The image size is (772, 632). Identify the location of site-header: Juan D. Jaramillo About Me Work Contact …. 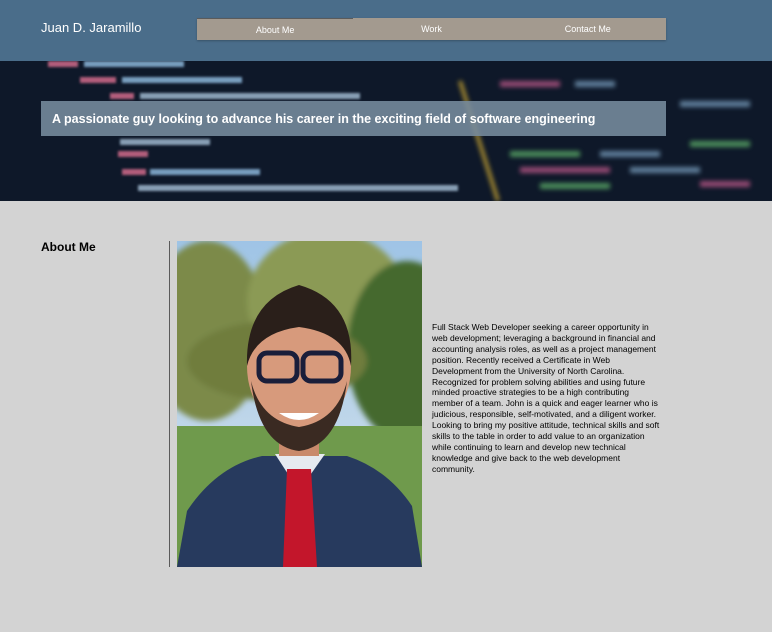
(386, 30).